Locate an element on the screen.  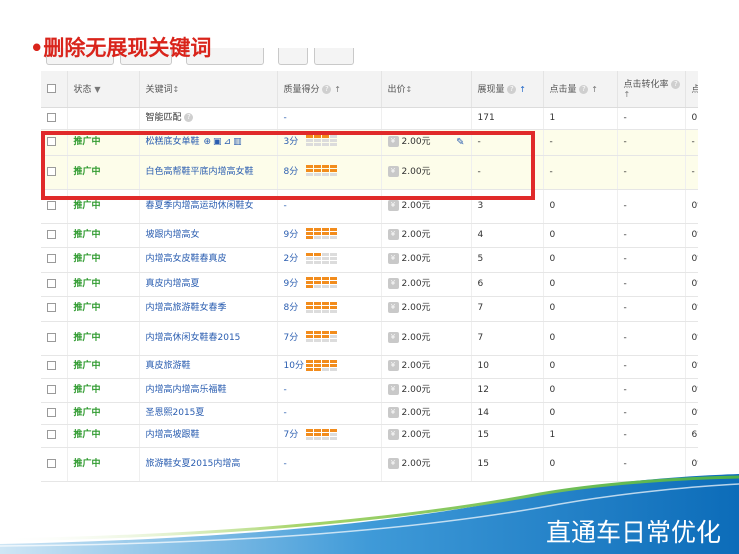
keyword-link: 内增高内增高乐福鞋 is located at coordinates (186, 390).